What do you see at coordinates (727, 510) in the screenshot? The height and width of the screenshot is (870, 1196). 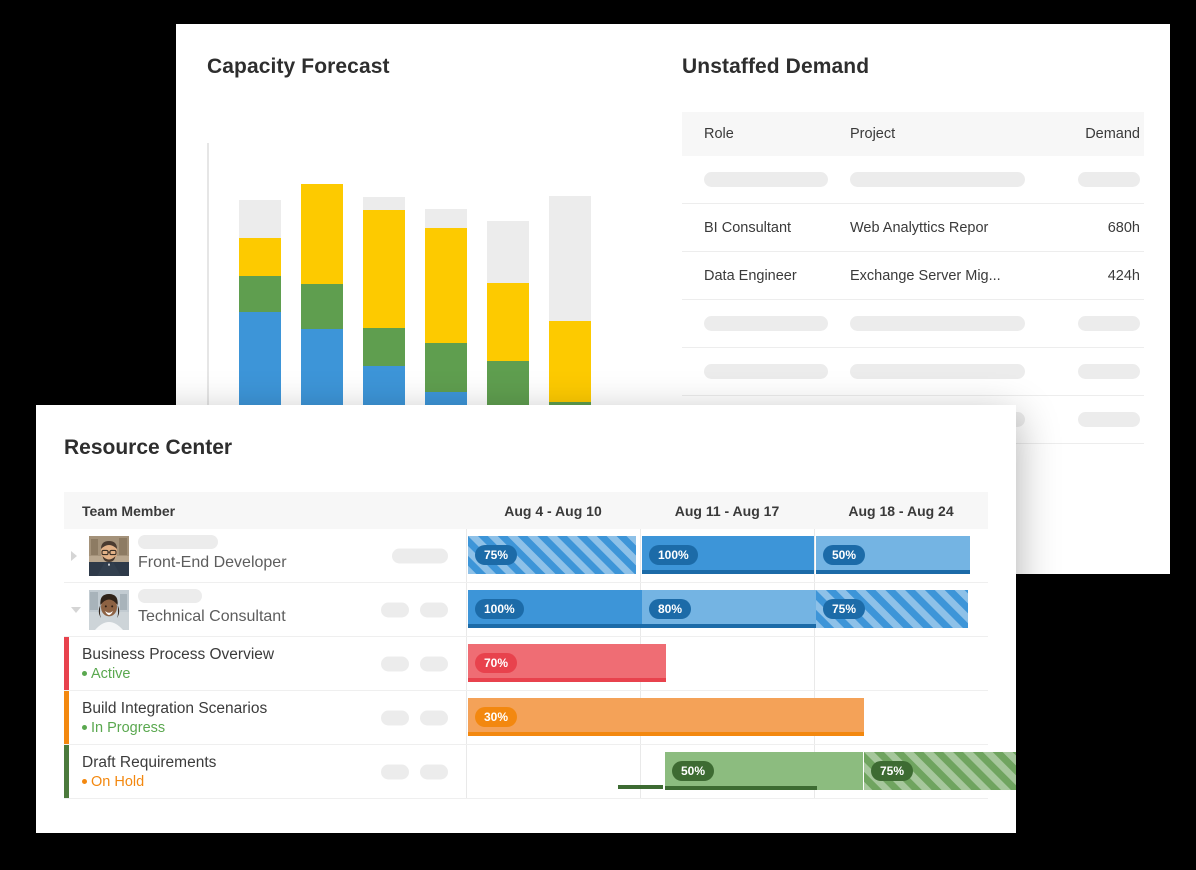 I see `column-header-week-2: Aug 11 - Aug 17` at bounding box center [727, 510].